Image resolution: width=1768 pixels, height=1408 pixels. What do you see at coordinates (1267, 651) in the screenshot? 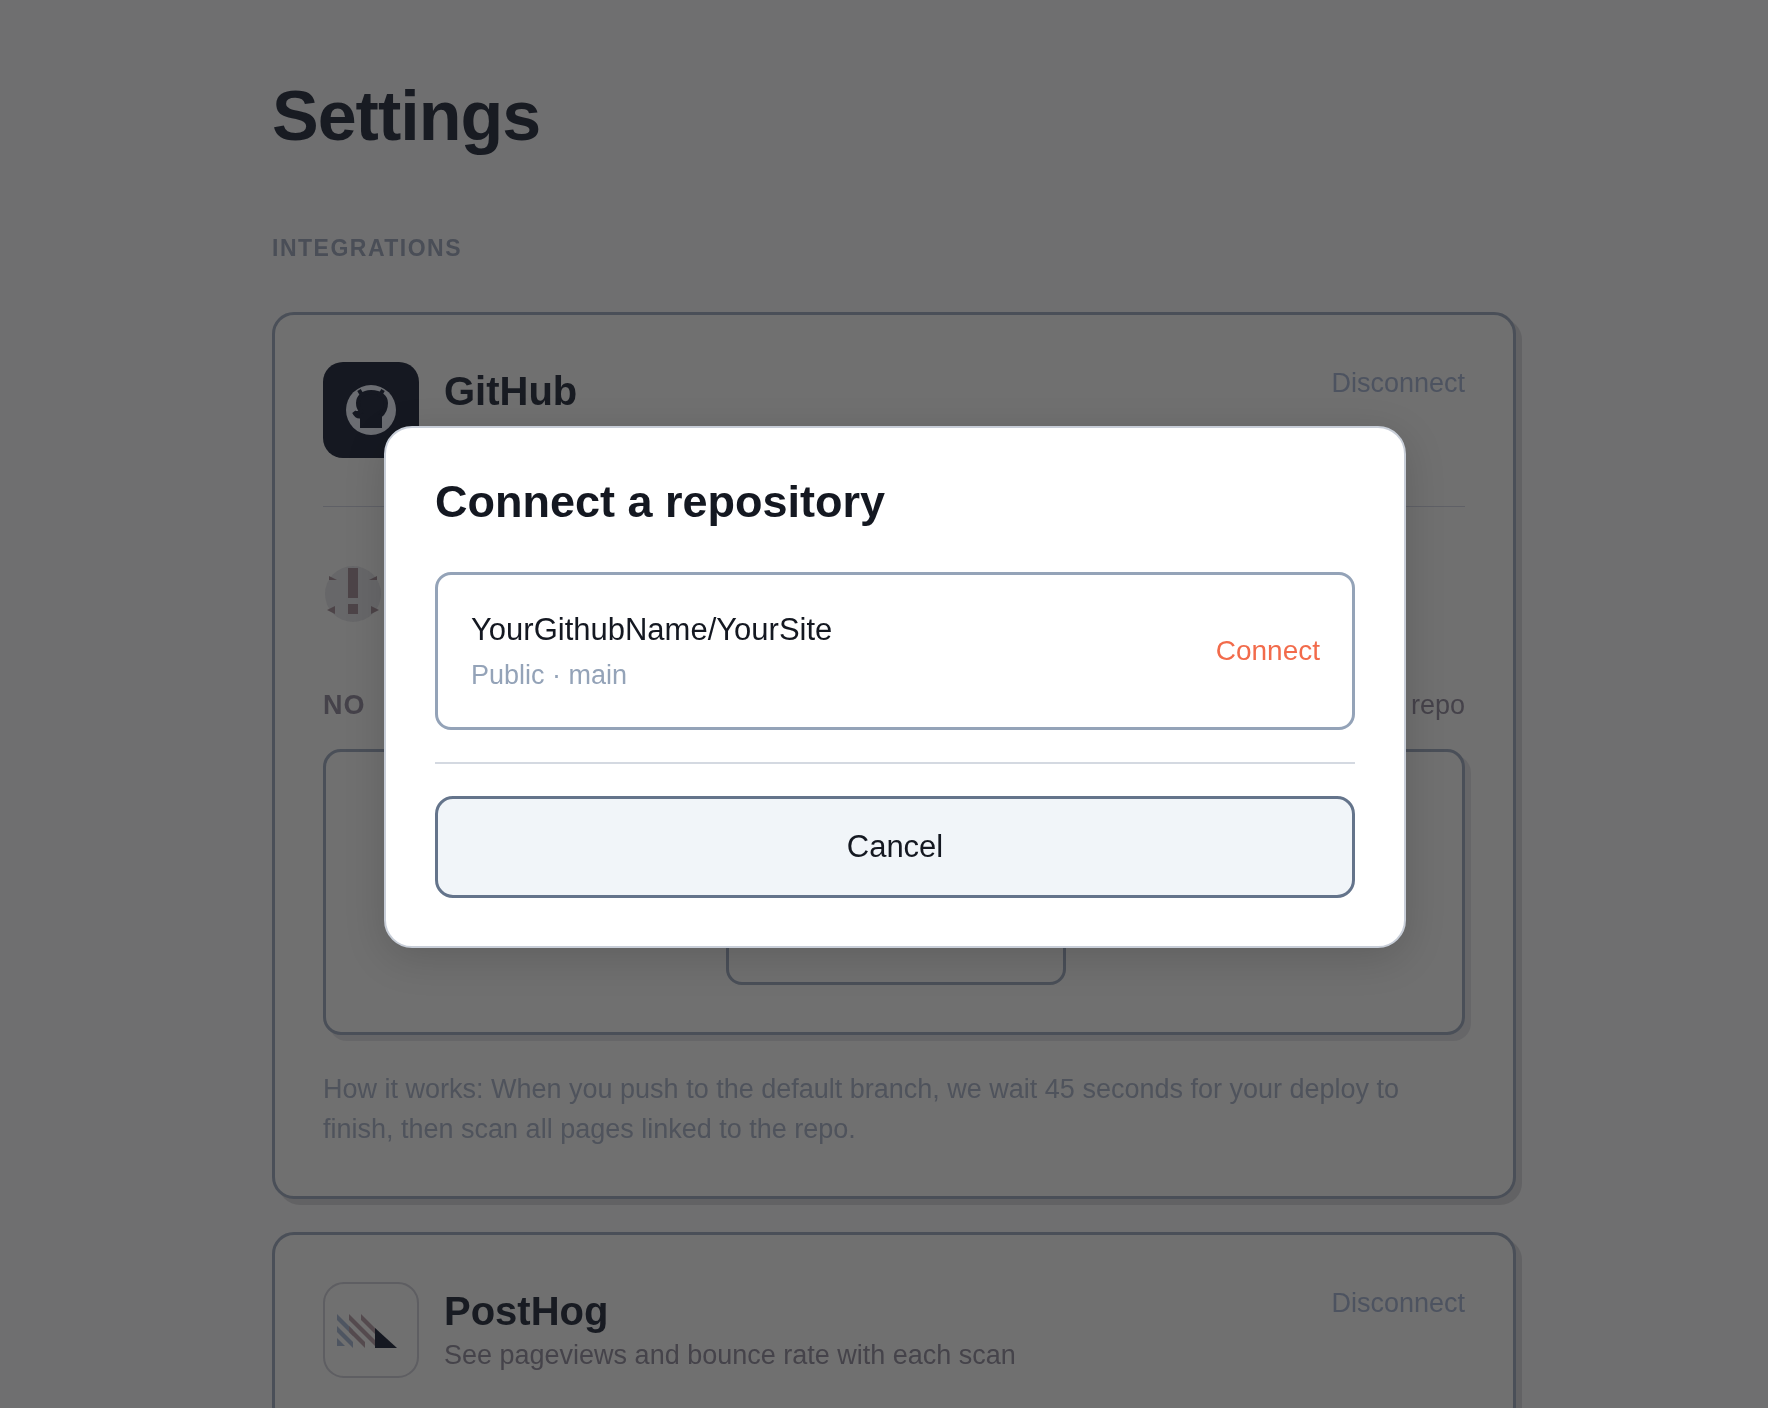
I see `connect-link: Connect` at bounding box center [1267, 651].